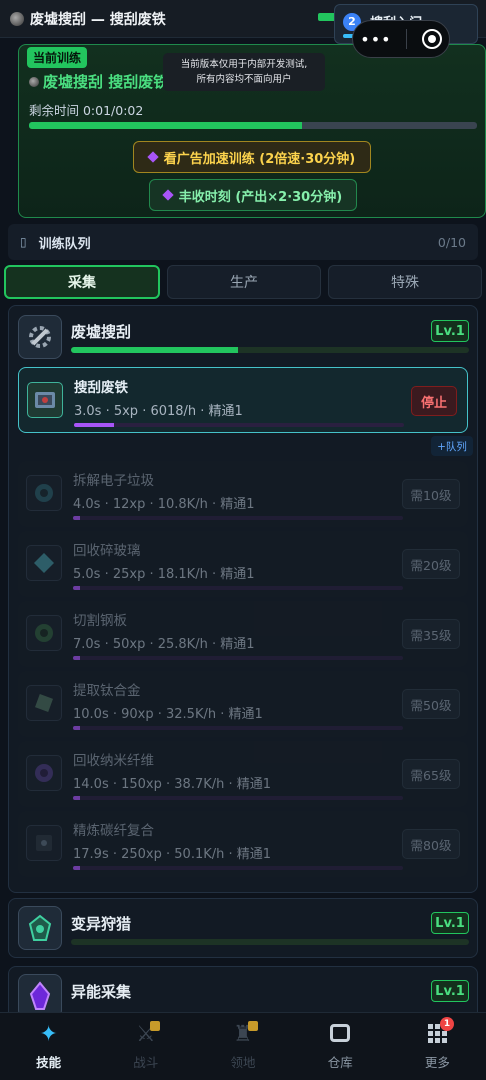  What do you see at coordinates (243, 704) in the screenshot?
I see `task-card-locked: 提取钛合金 10.0s · 90xp · 32.5K/h · 精通1 需50级` at bounding box center [243, 704].